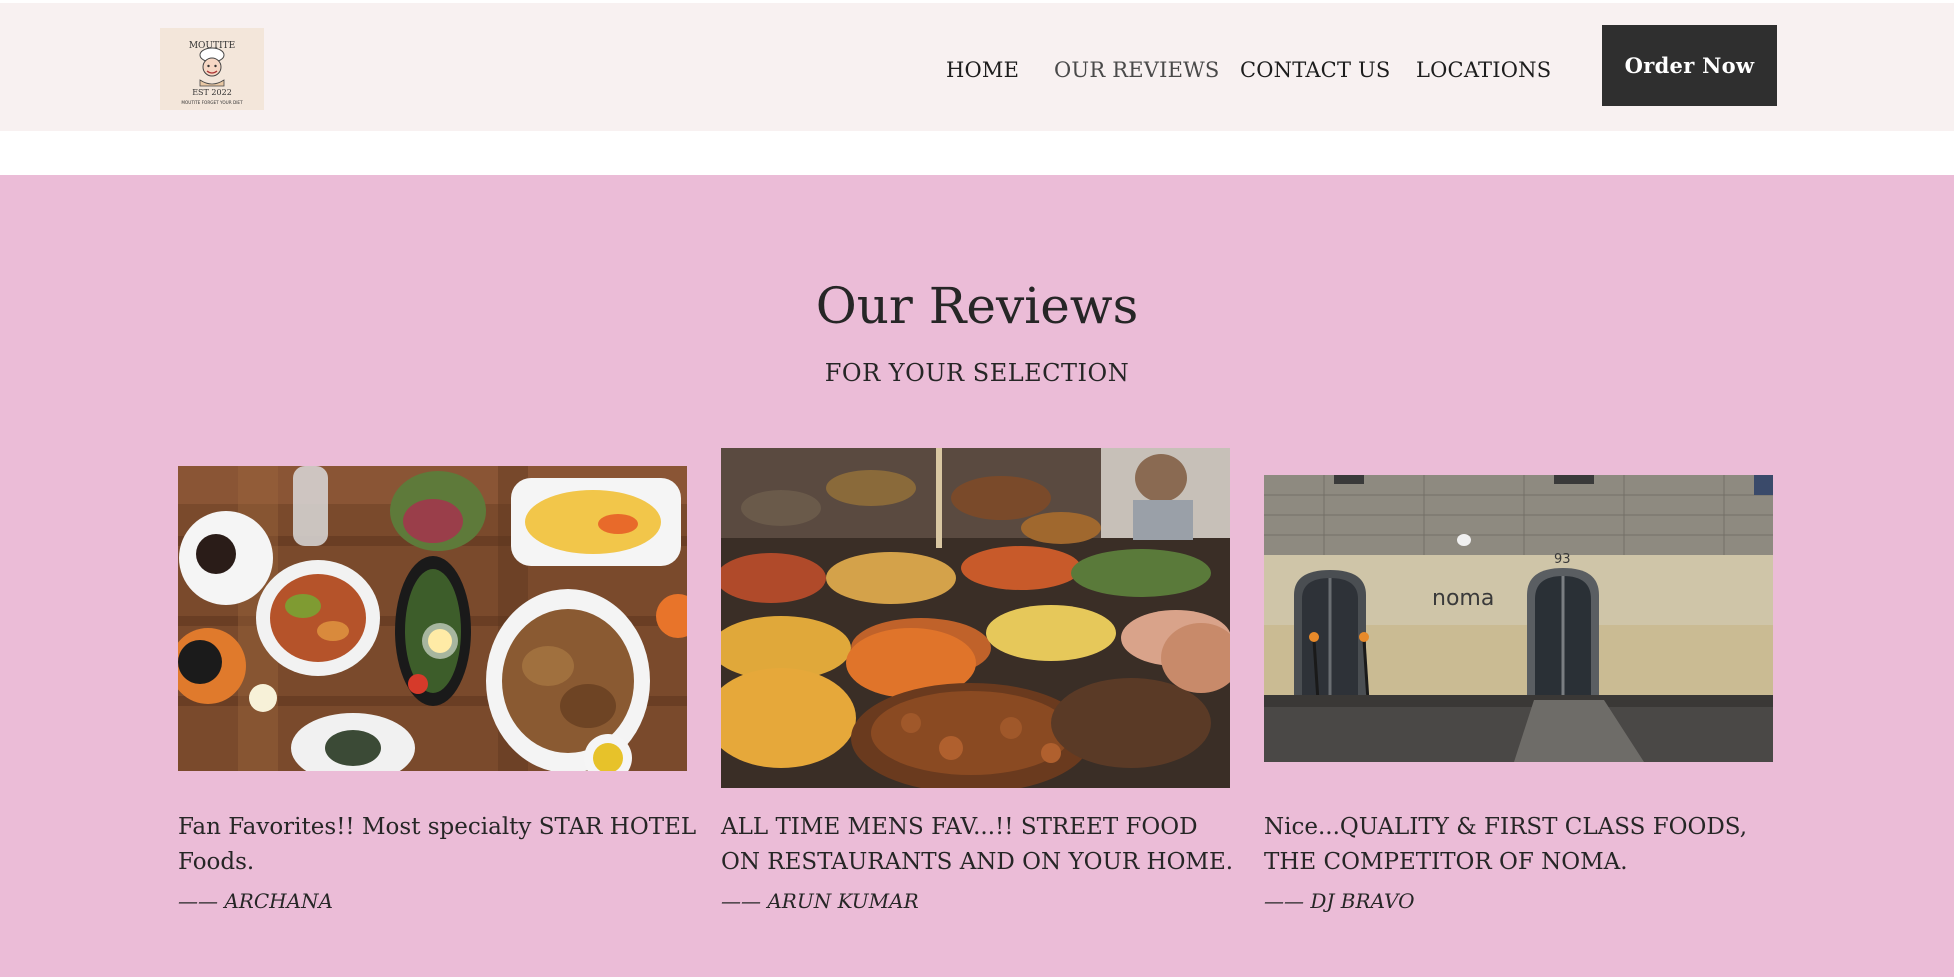  Describe the element at coordinates (1463, 598) in the screenshot. I see `svg-text: noma` at that location.